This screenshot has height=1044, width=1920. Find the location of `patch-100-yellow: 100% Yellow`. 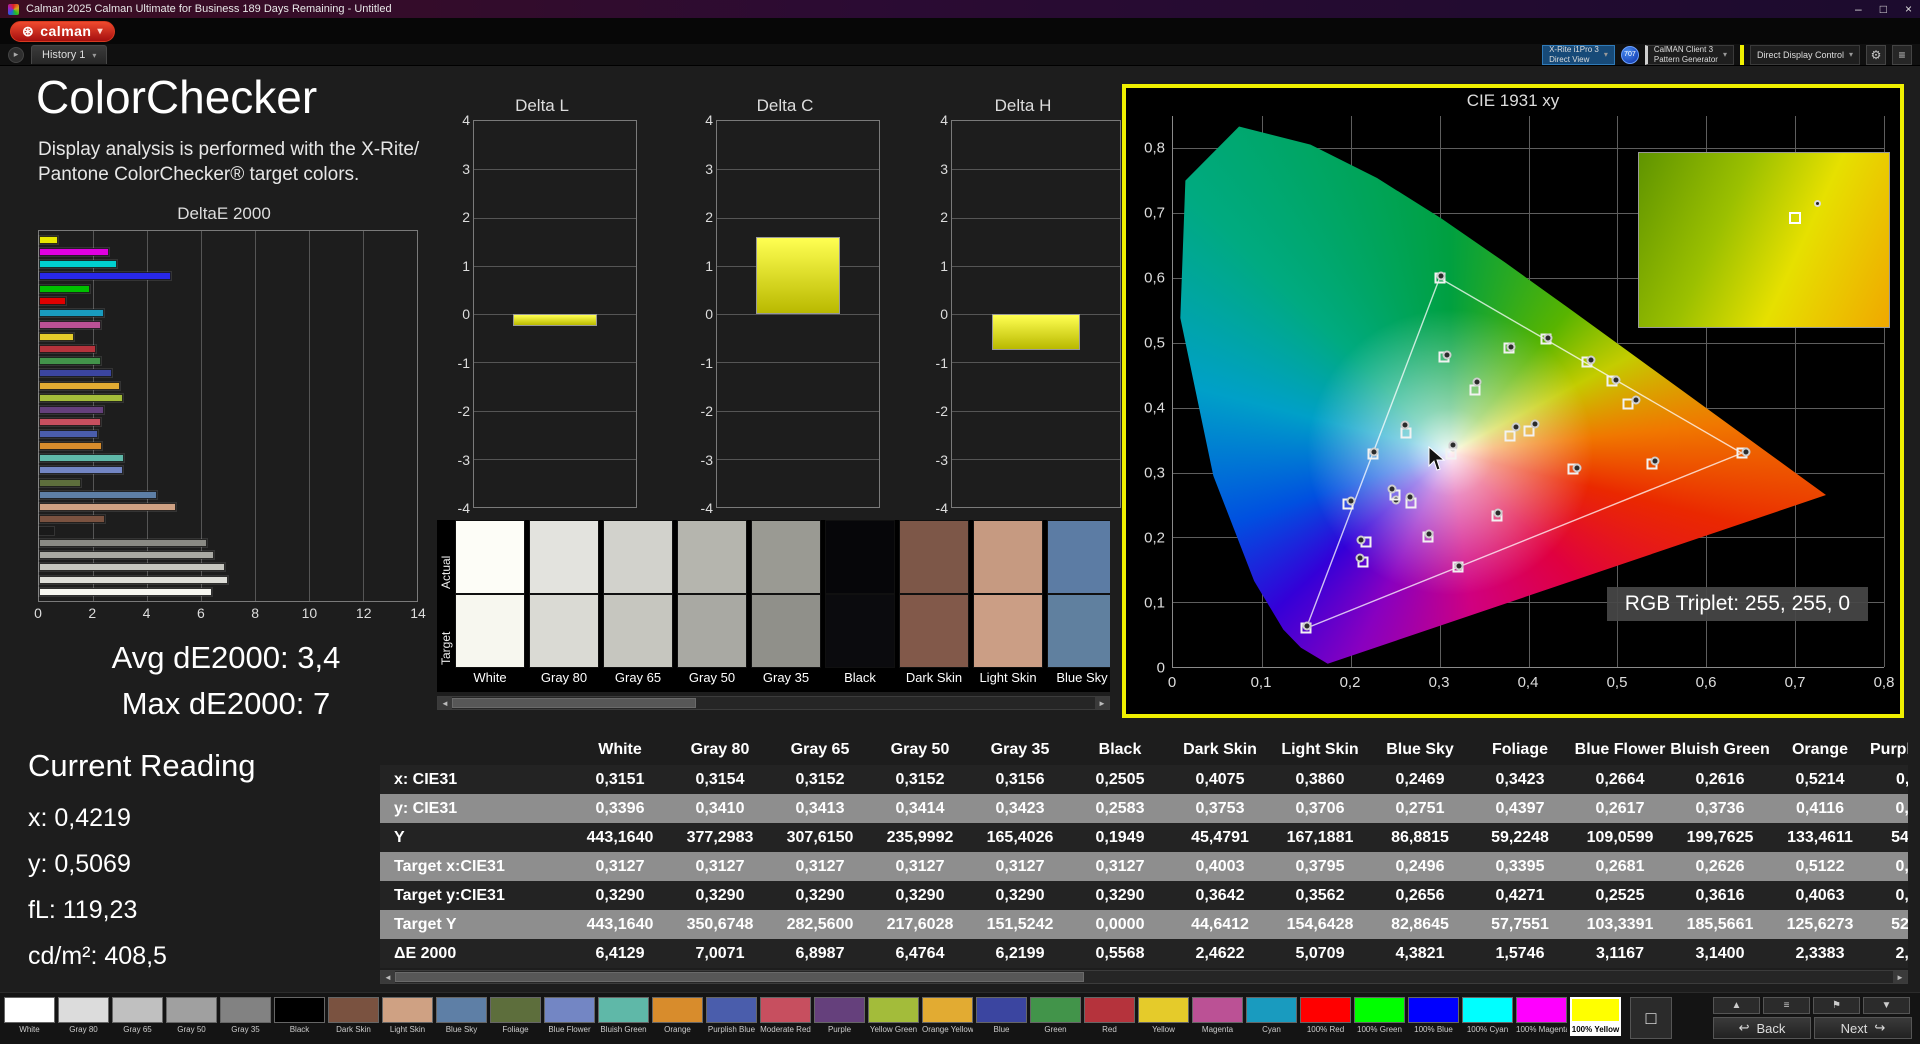

patch-100-yellow: 100% Yellow is located at coordinates (1595, 1016).